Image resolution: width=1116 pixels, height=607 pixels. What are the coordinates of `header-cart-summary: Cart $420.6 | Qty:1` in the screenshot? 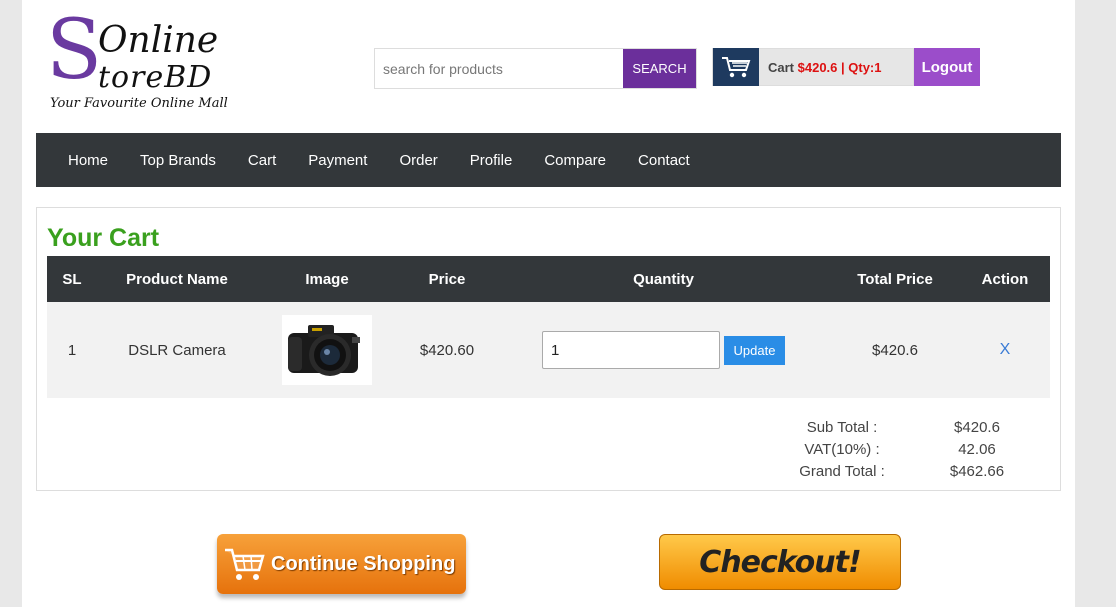 It's located at (813, 67).